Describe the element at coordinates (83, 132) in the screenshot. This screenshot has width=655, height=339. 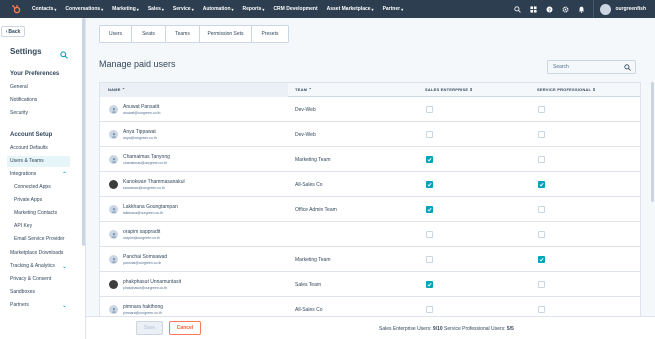
I see `sidebar-scrollbar` at that location.